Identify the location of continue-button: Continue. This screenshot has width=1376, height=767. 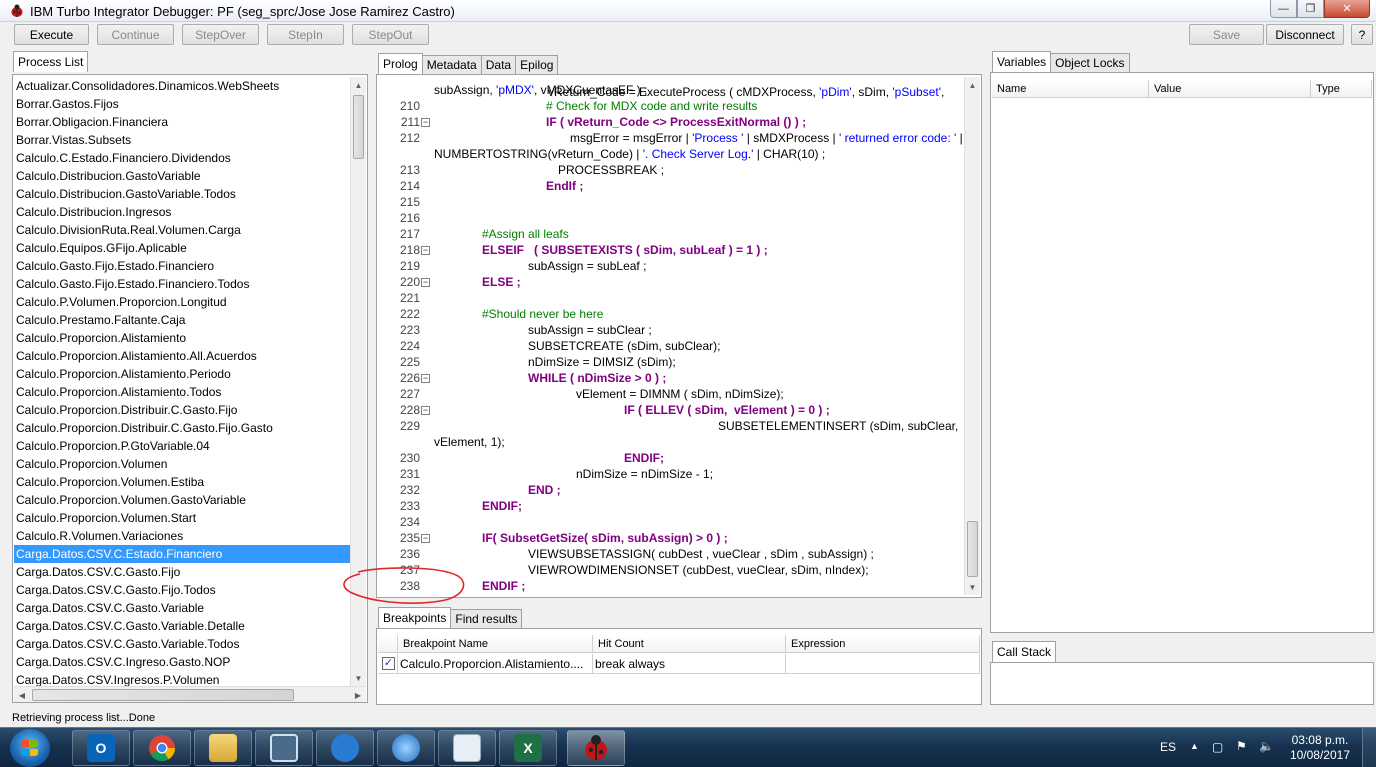
(135, 34).